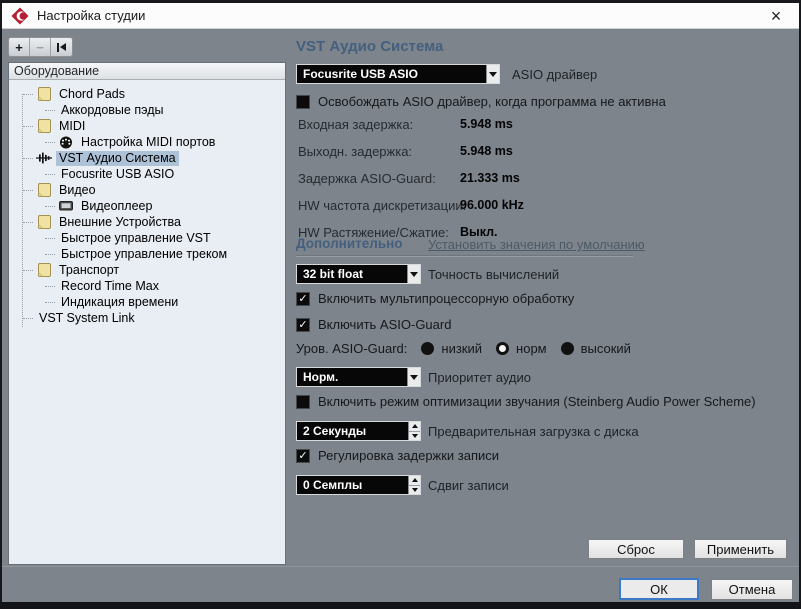 The width and height of the screenshot is (801, 609). I want to click on skip-to-start-icon, so click(61, 47).